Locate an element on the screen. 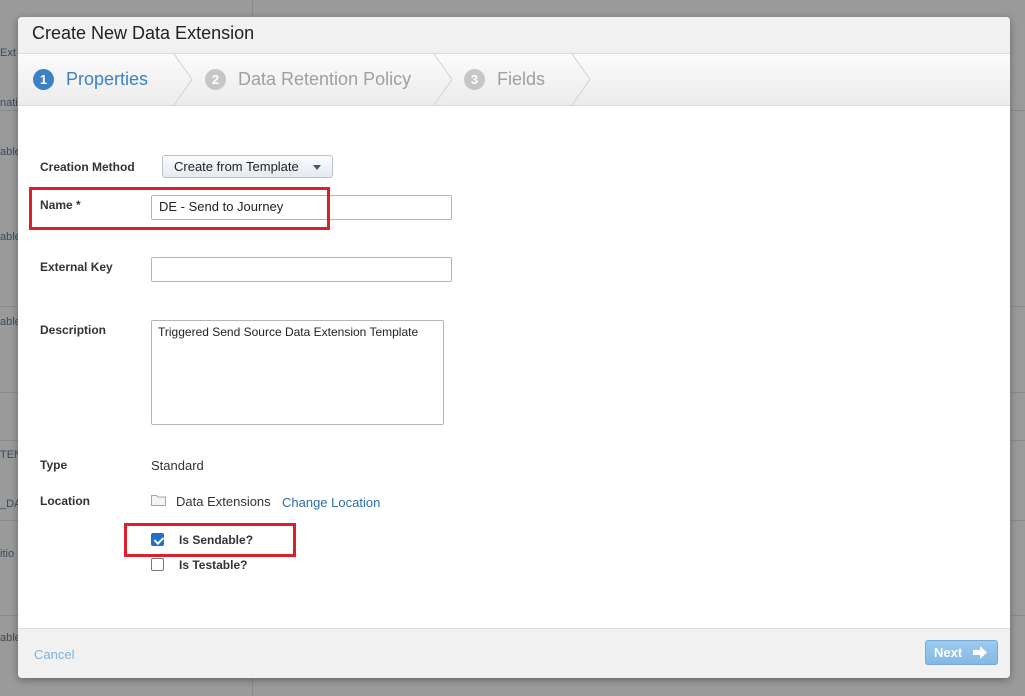 The image size is (1025, 696). description-label: Description is located at coordinates (73, 330).